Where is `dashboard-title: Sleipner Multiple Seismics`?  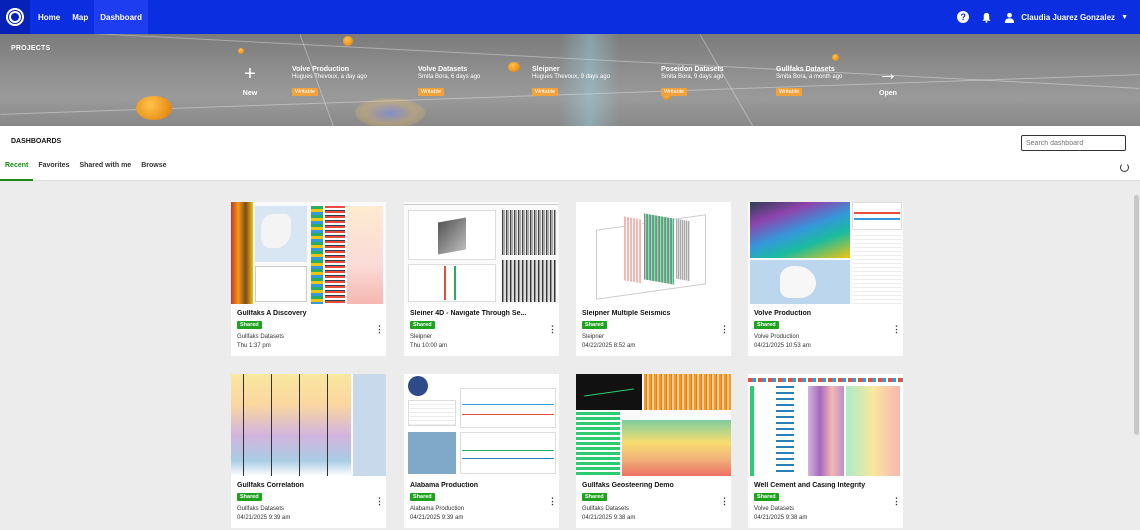
dashboard-title: Sleipner Multiple Seismics is located at coordinates (626, 313).